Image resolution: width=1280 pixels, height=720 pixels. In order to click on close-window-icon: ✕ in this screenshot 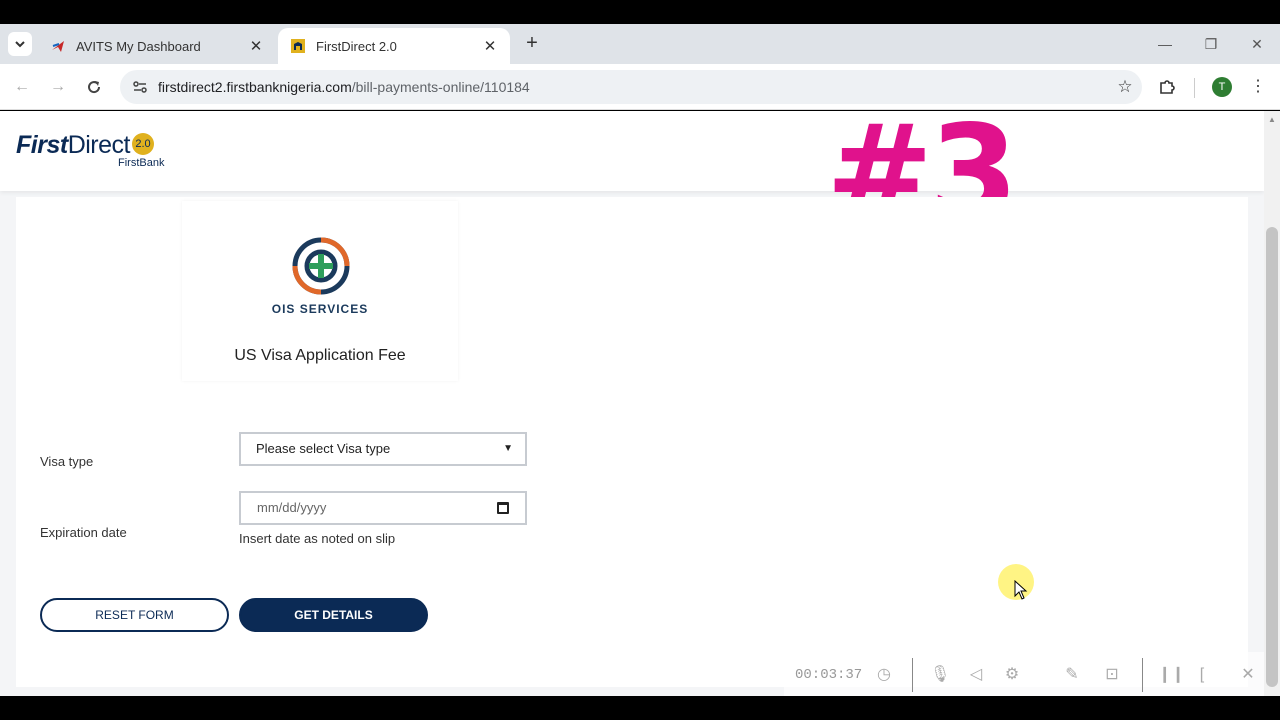, I will do `click(1257, 44)`.